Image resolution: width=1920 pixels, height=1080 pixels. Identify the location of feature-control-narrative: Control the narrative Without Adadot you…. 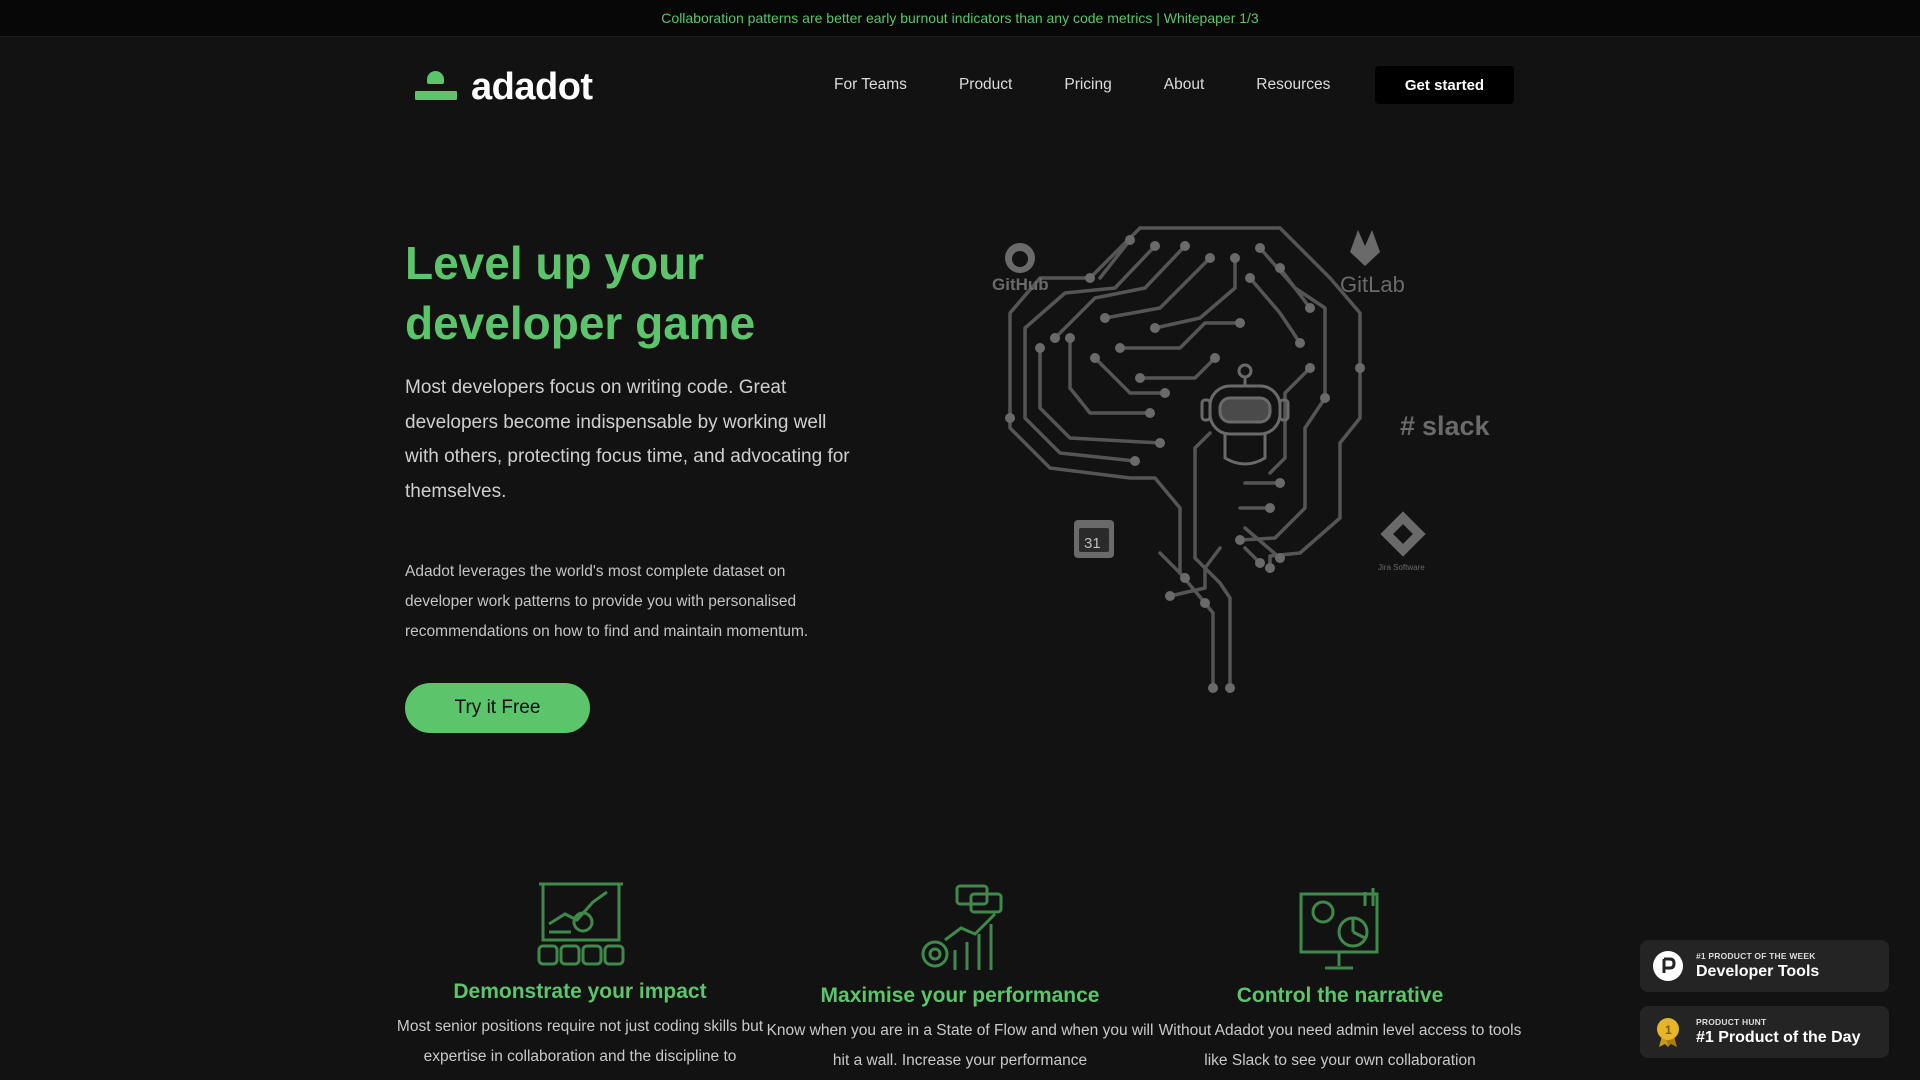
(1340, 980).